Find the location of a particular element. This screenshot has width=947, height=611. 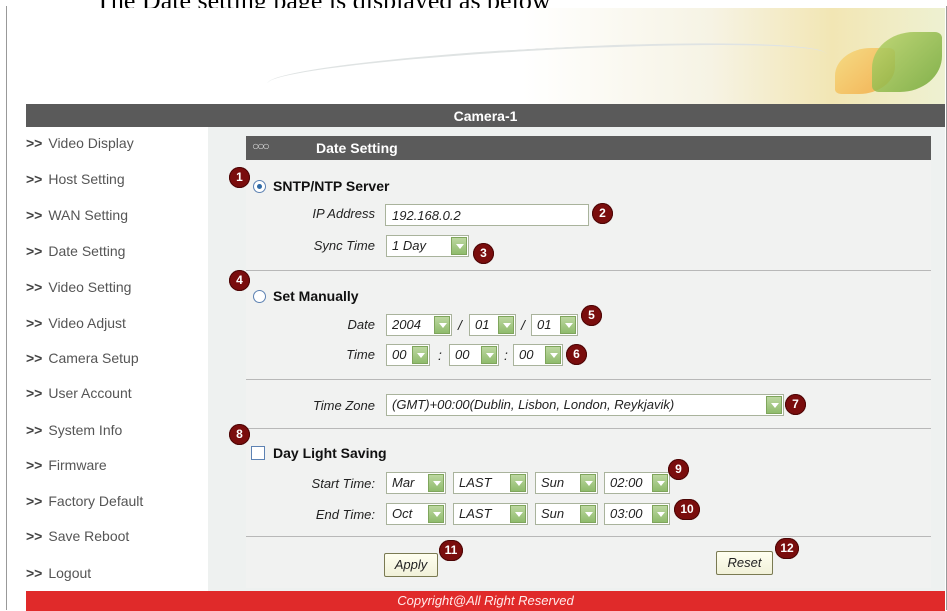

callout-badge-7: 7 is located at coordinates (795, 404).